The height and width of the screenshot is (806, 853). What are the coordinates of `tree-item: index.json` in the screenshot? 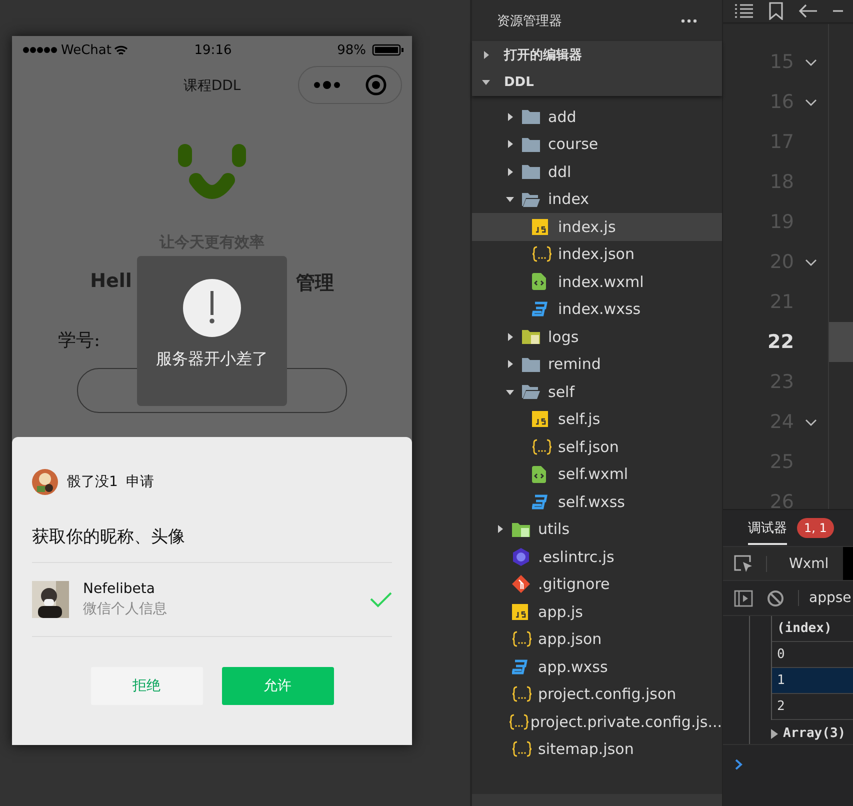 It's located at (597, 254).